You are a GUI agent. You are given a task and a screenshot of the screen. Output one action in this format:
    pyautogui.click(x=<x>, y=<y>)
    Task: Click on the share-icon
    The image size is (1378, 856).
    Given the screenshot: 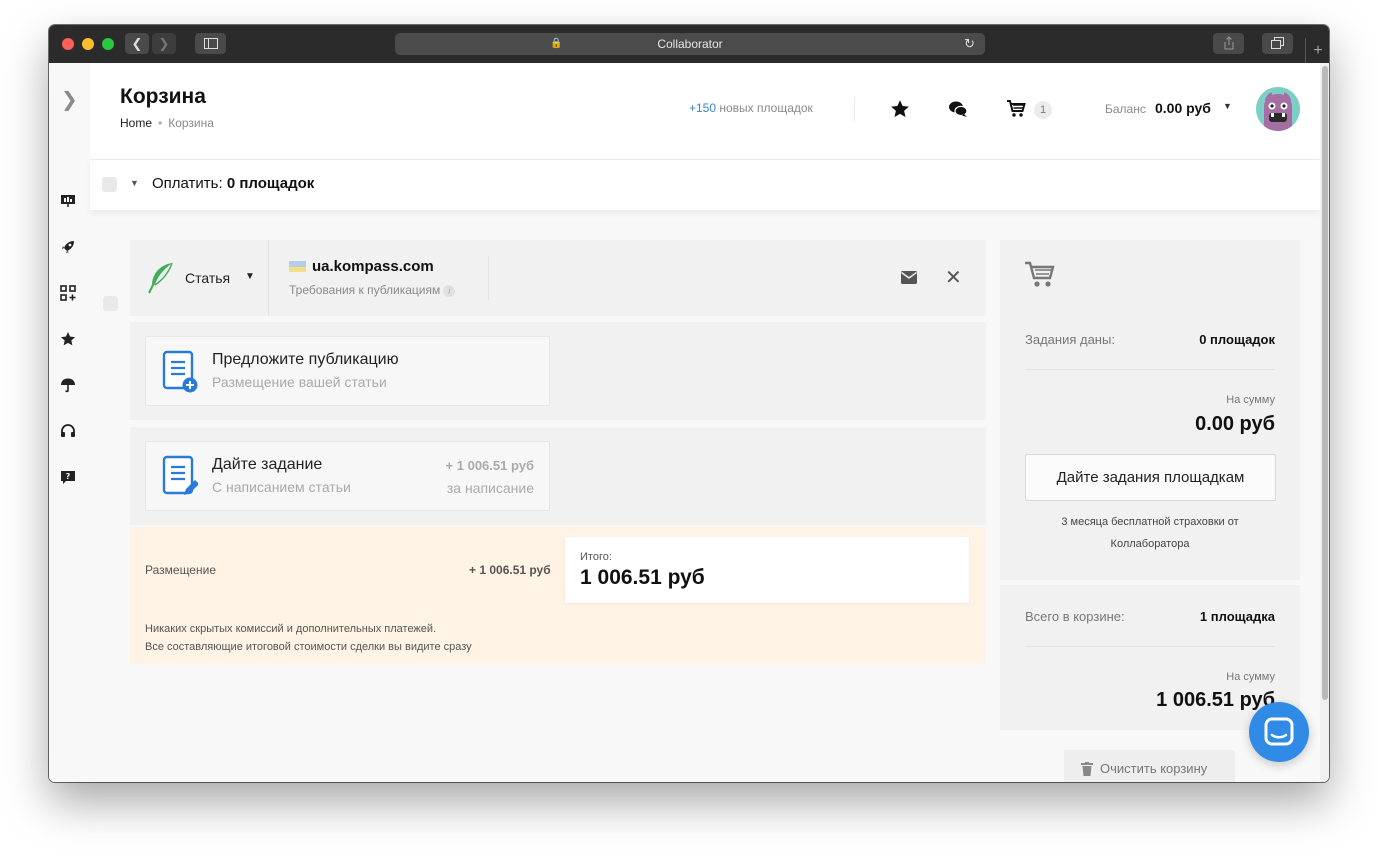 What is the action you would take?
    pyautogui.click(x=1228, y=43)
    